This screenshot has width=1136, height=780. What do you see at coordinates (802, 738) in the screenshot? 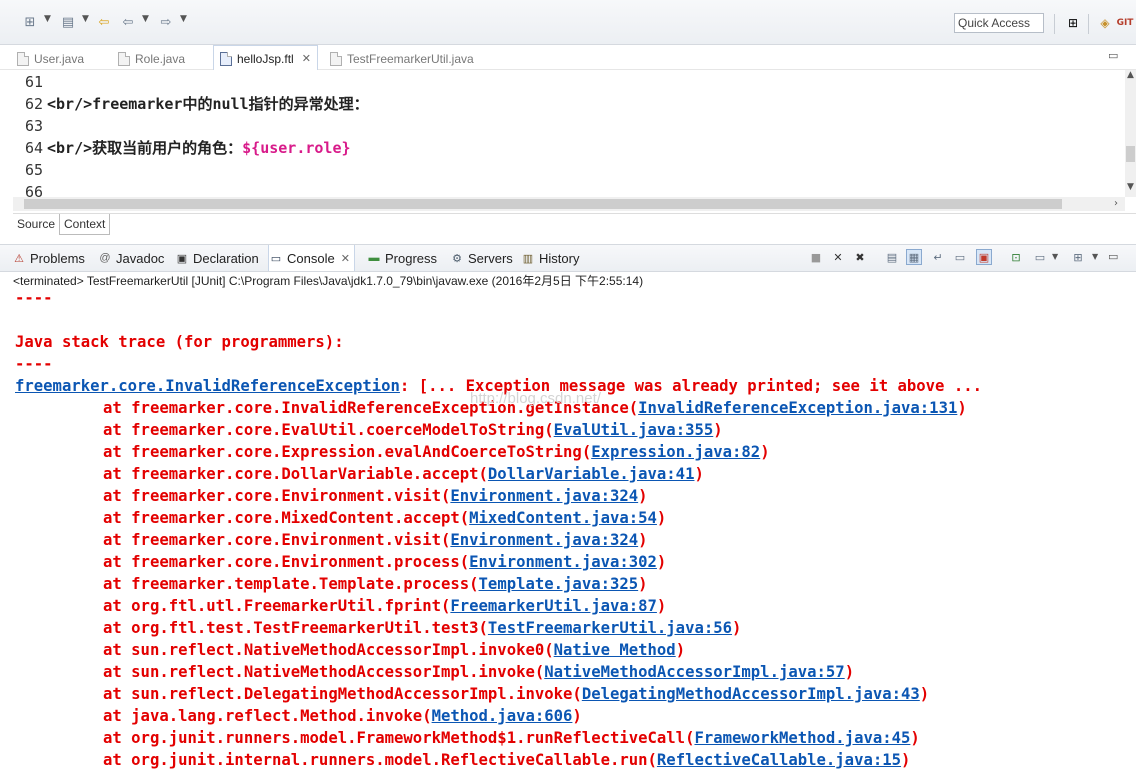
I see `stack-frame-source-link: FrameworkMethod.java:45` at bounding box center [802, 738].